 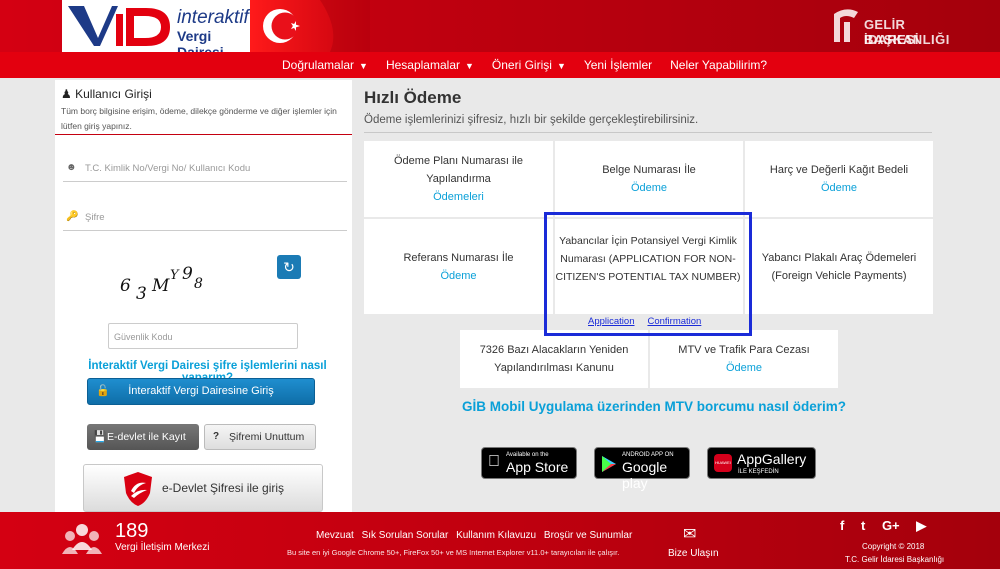 I want to click on card-text: Harç ve Değerli Kağıt Bedeli, so click(x=839, y=170).